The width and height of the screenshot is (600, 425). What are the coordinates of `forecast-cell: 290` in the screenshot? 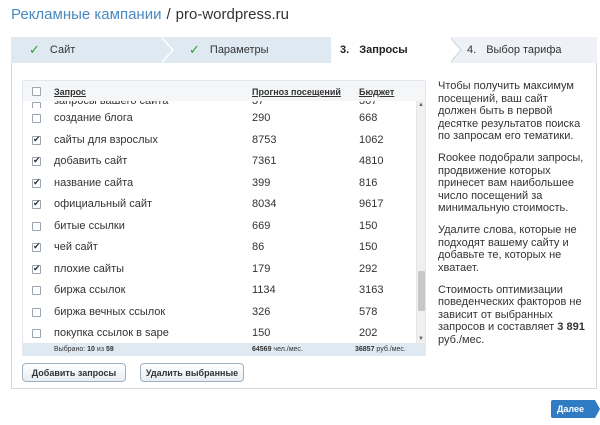 It's located at (261, 118).